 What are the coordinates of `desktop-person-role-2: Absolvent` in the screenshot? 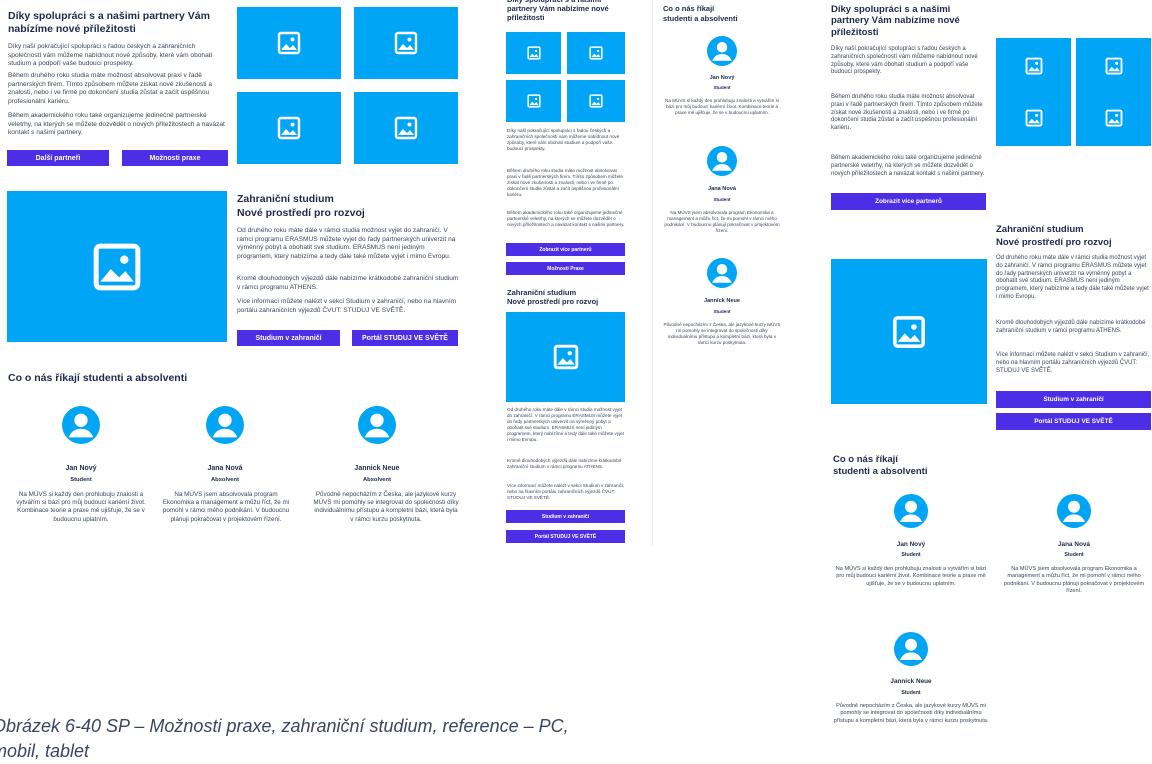 It's located at (225, 480).